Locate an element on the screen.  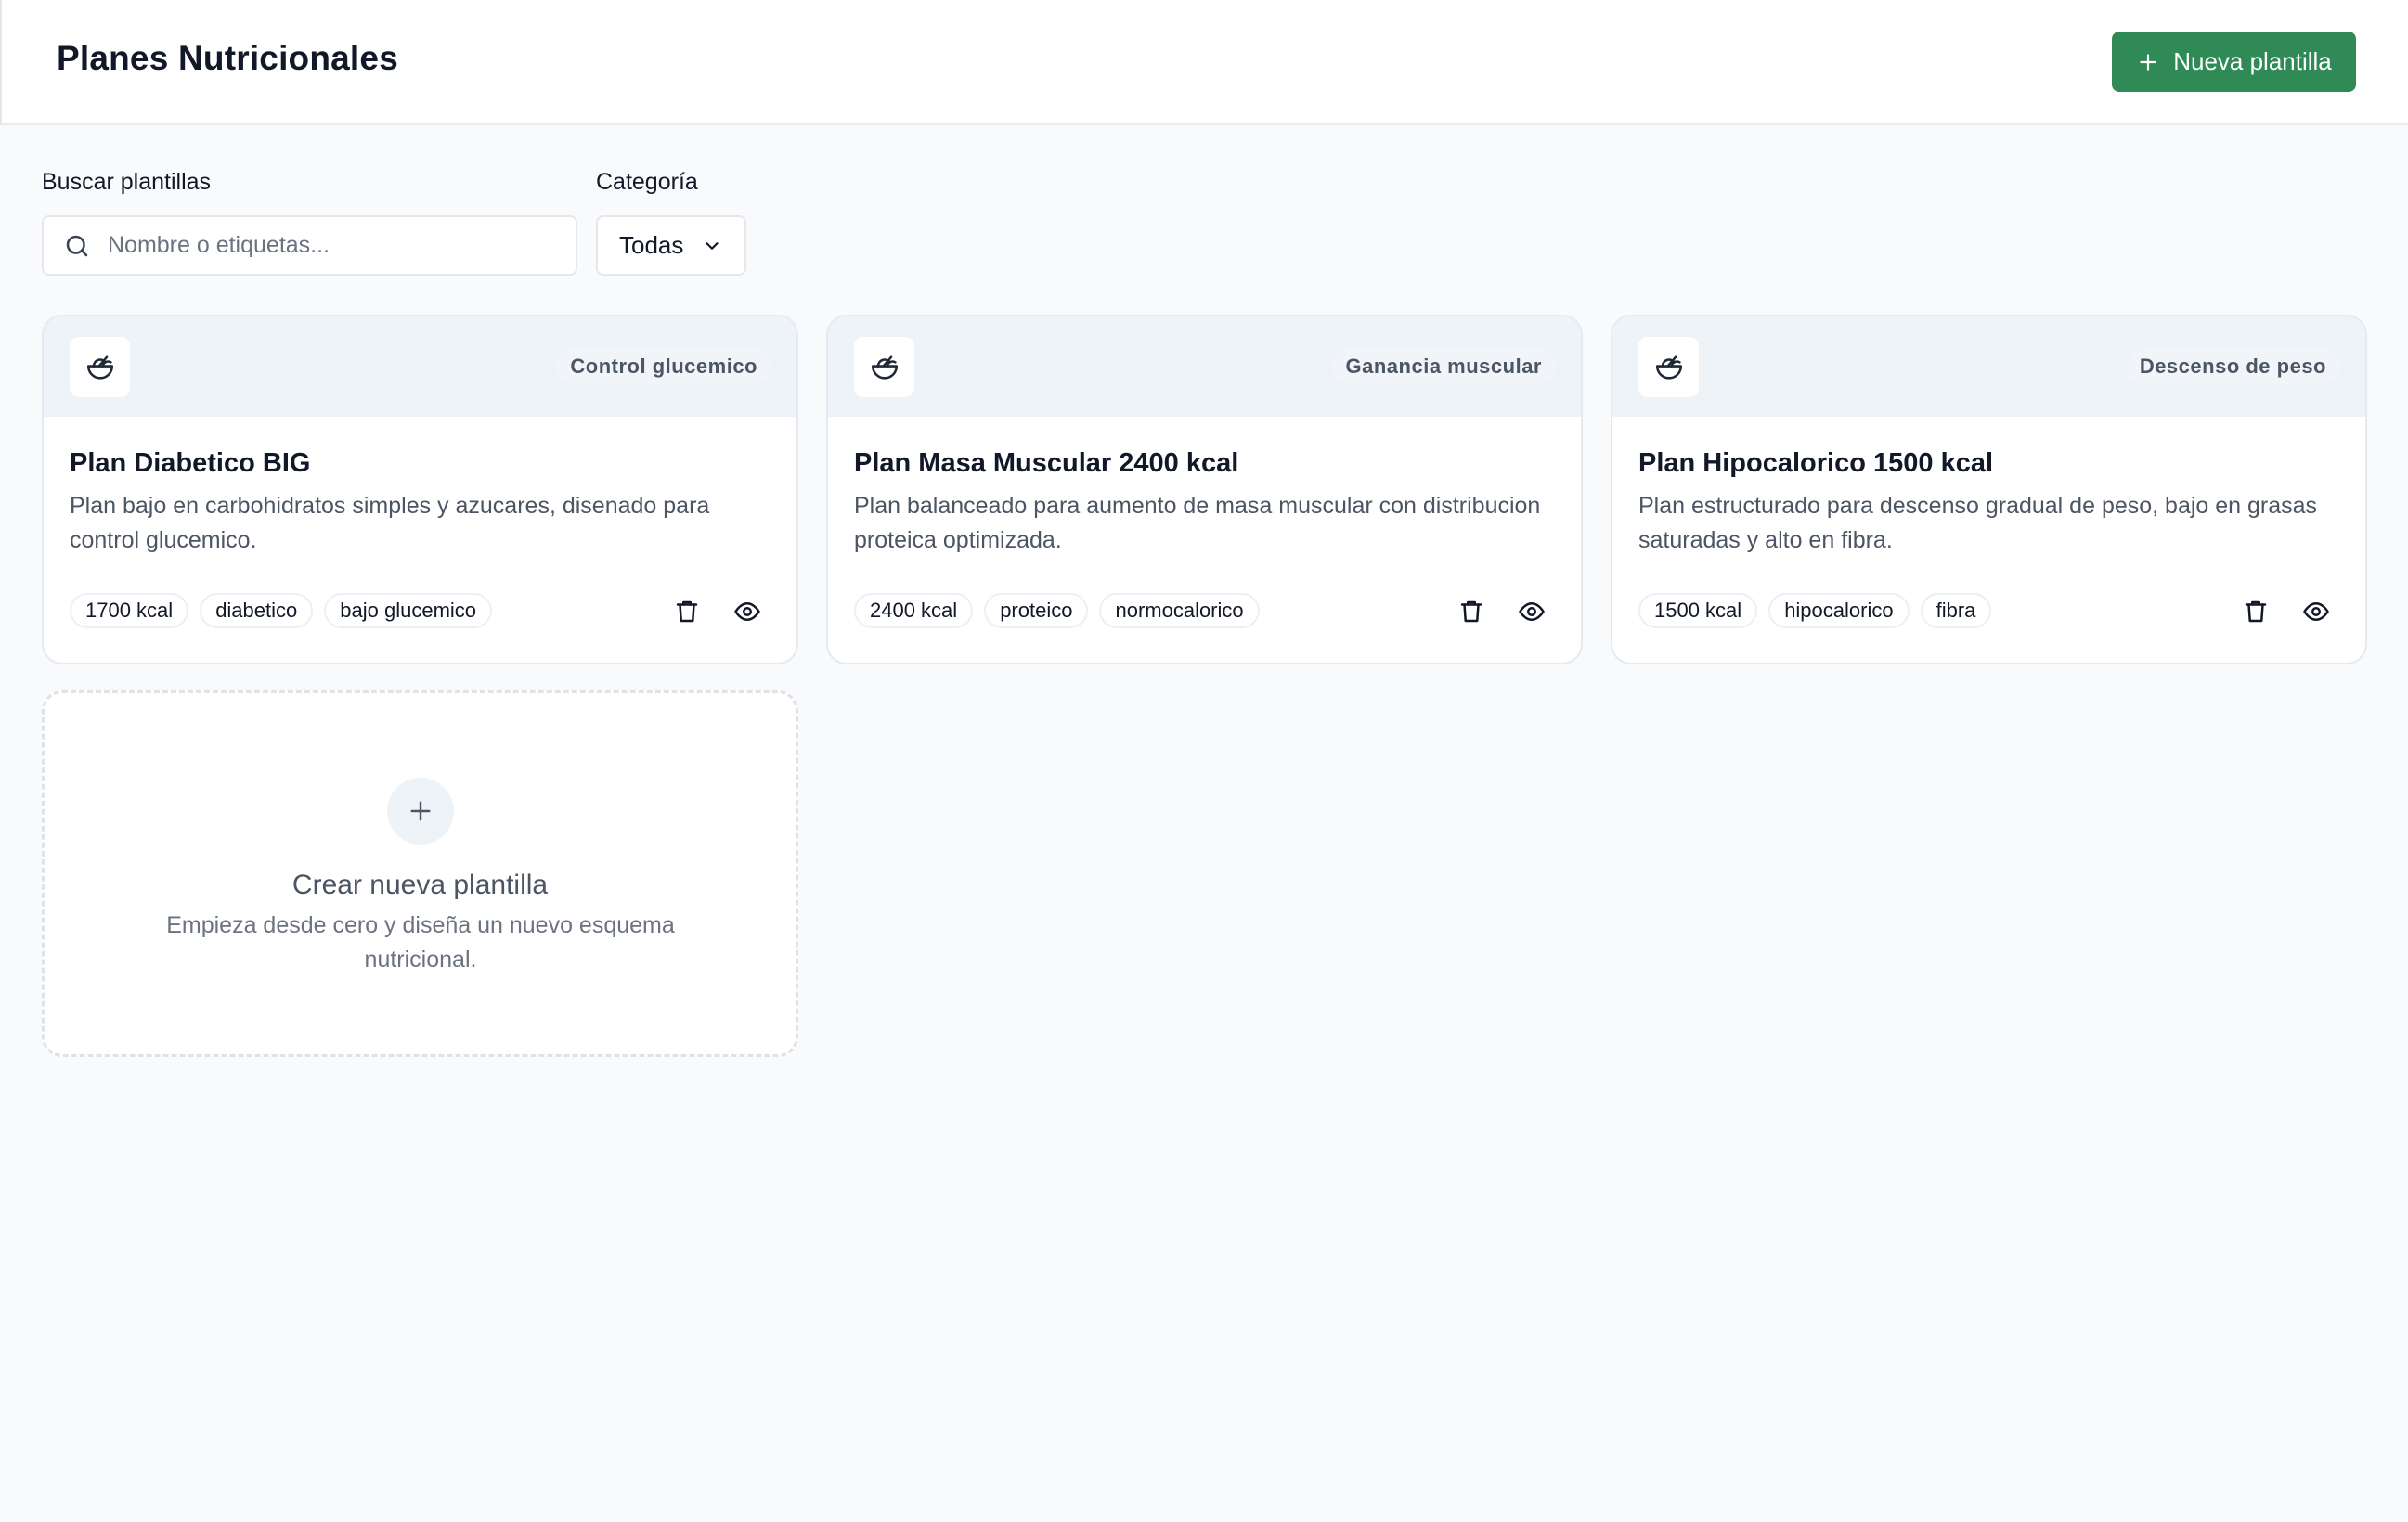
card-tags: 2400 kcal proteico normocalorico is located at coordinates (1057, 610).